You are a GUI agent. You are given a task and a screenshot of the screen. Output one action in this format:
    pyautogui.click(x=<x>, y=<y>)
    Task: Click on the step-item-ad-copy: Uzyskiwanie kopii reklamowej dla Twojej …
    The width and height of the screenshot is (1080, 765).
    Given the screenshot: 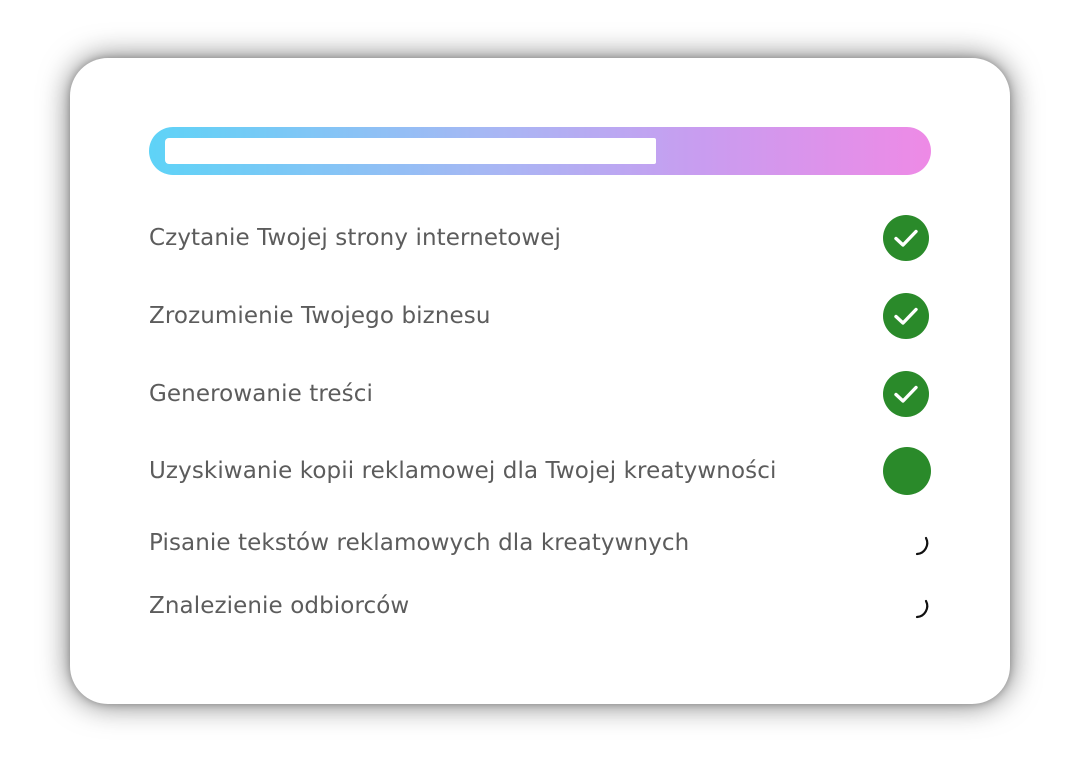 What is the action you would take?
    pyautogui.click(x=540, y=471)
    